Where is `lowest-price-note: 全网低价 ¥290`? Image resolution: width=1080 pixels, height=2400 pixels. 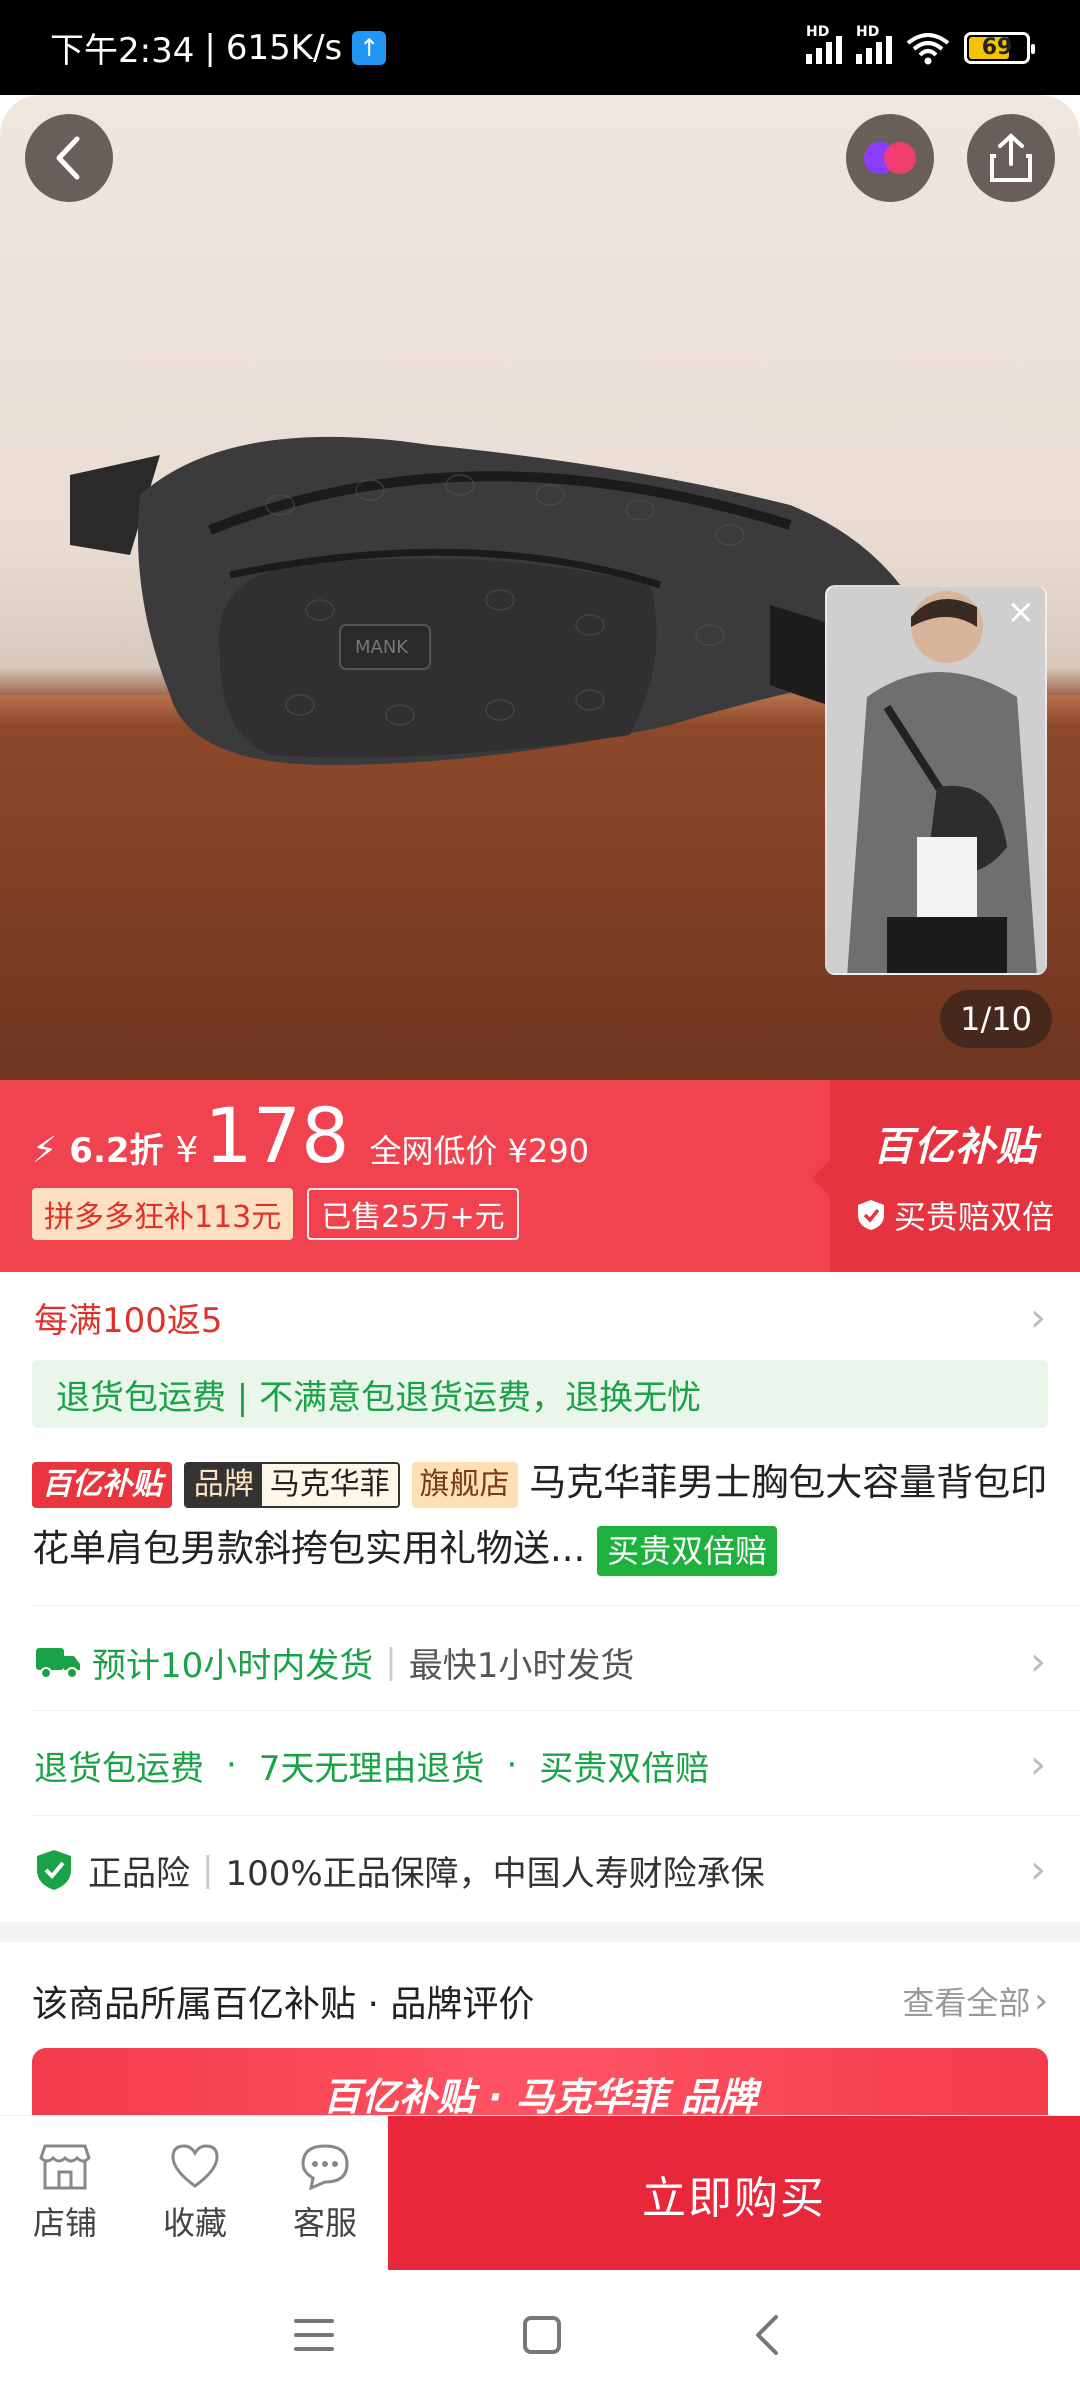 lowest-price-note: 全网低价 ¥290 is located at coordinates (479, 1151).